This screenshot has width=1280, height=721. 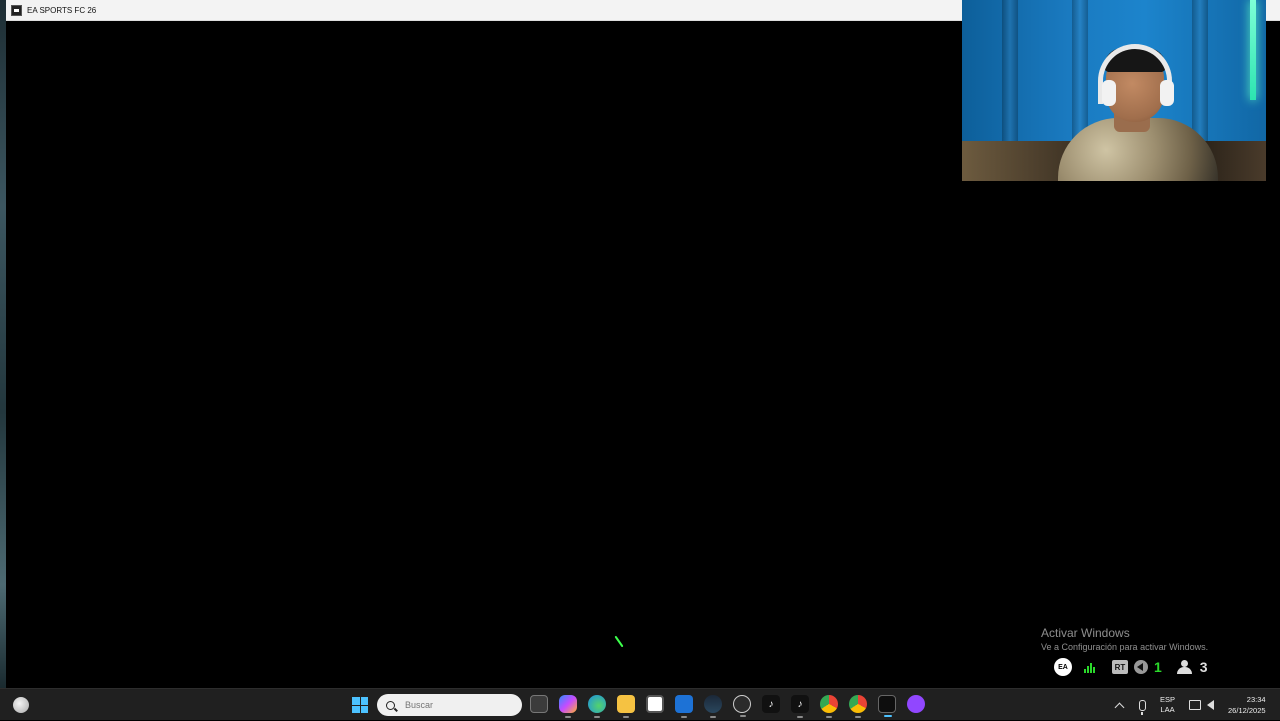 What do you see at coordinates (1253, 50) in the screenshot?
I see `led-light` at bounding box center [1253, 50].